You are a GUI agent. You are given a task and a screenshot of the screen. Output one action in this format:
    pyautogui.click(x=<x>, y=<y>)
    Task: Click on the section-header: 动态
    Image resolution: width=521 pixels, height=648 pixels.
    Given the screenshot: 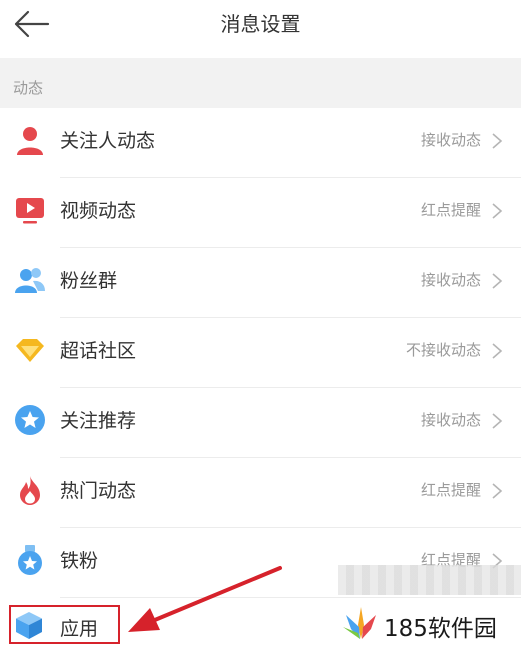 What is the action you would take?
    pyautogui.click(x=260, y=83)
    